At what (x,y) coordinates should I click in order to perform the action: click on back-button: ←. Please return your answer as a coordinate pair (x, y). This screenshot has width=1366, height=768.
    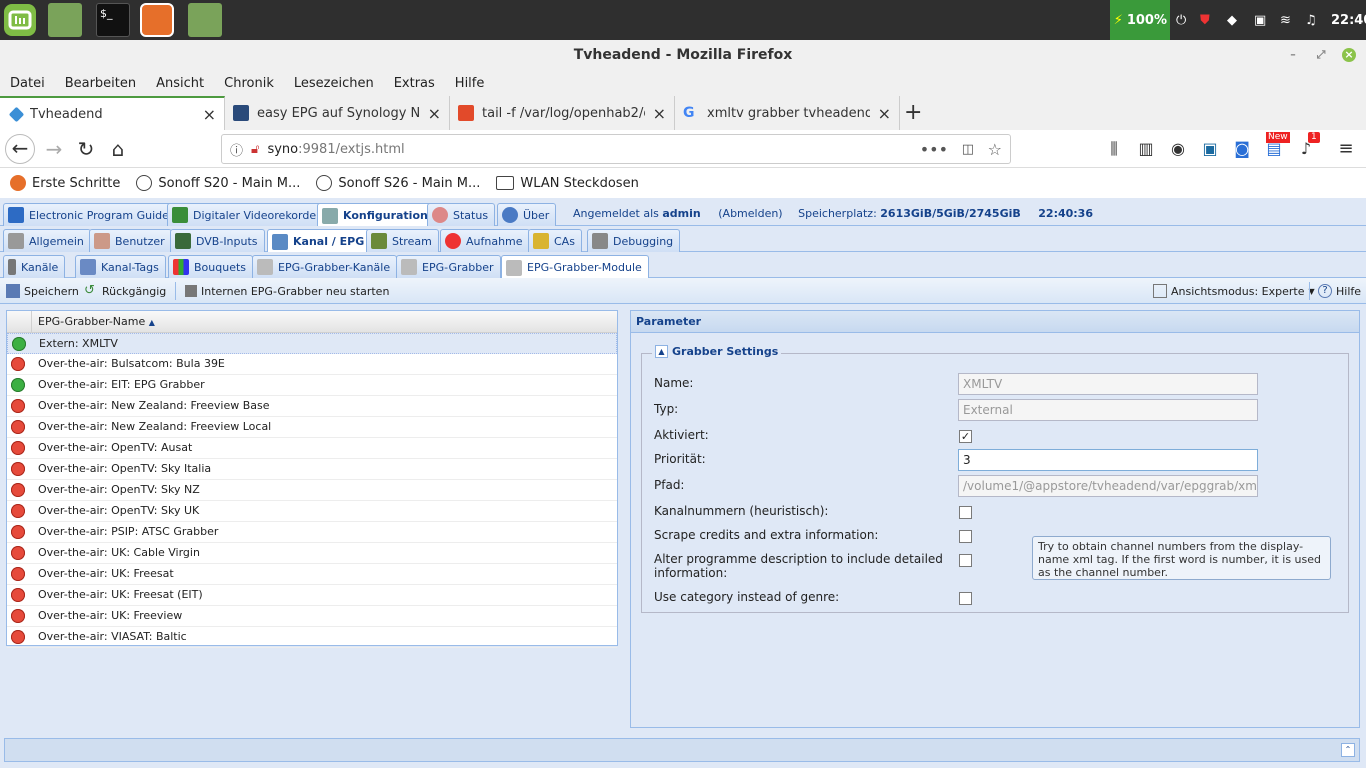
    Looking at the image, I should click on (20, 149).